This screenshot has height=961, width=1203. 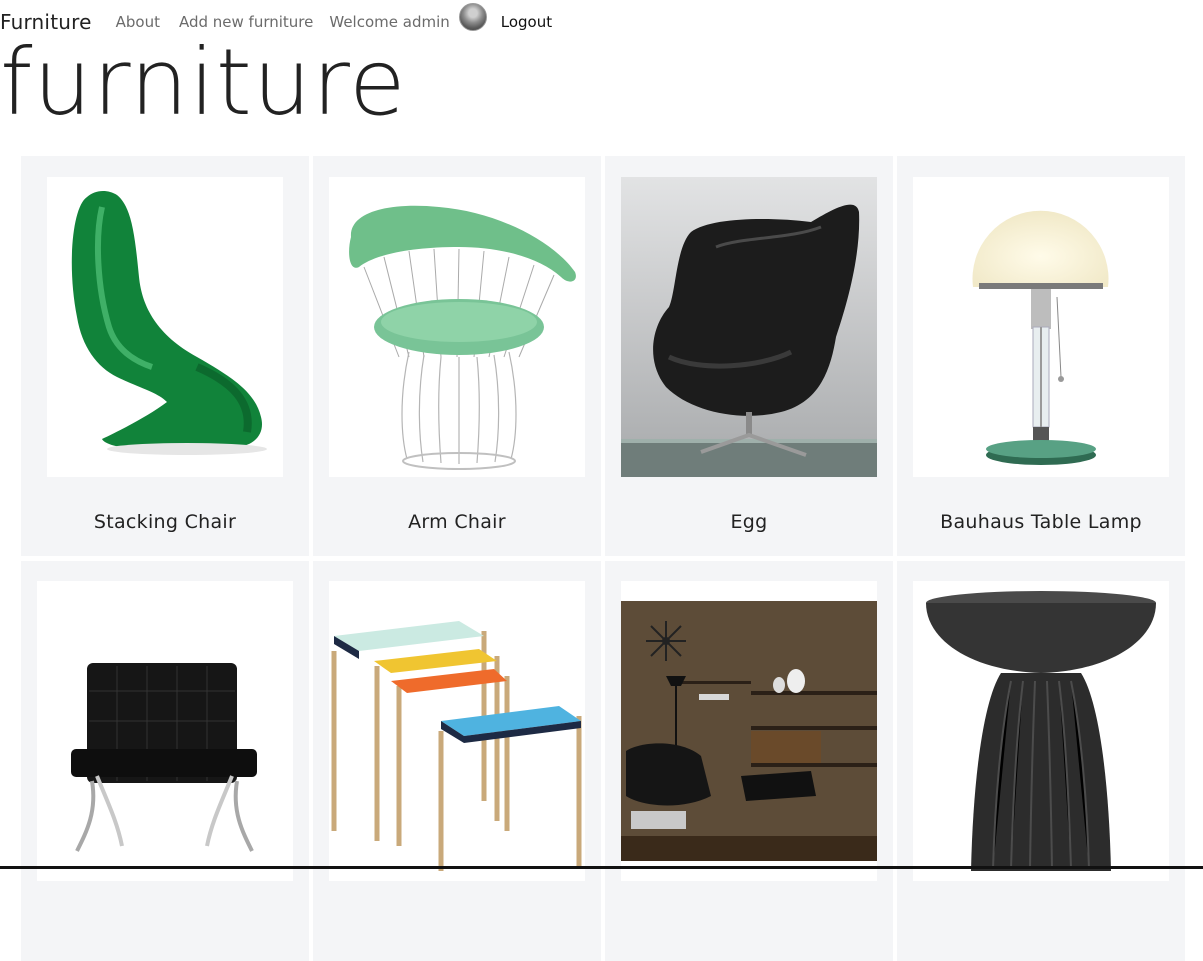 I want to click on furniture-card: Bauhaus Table Lamp, so click(x=1041, y=356).